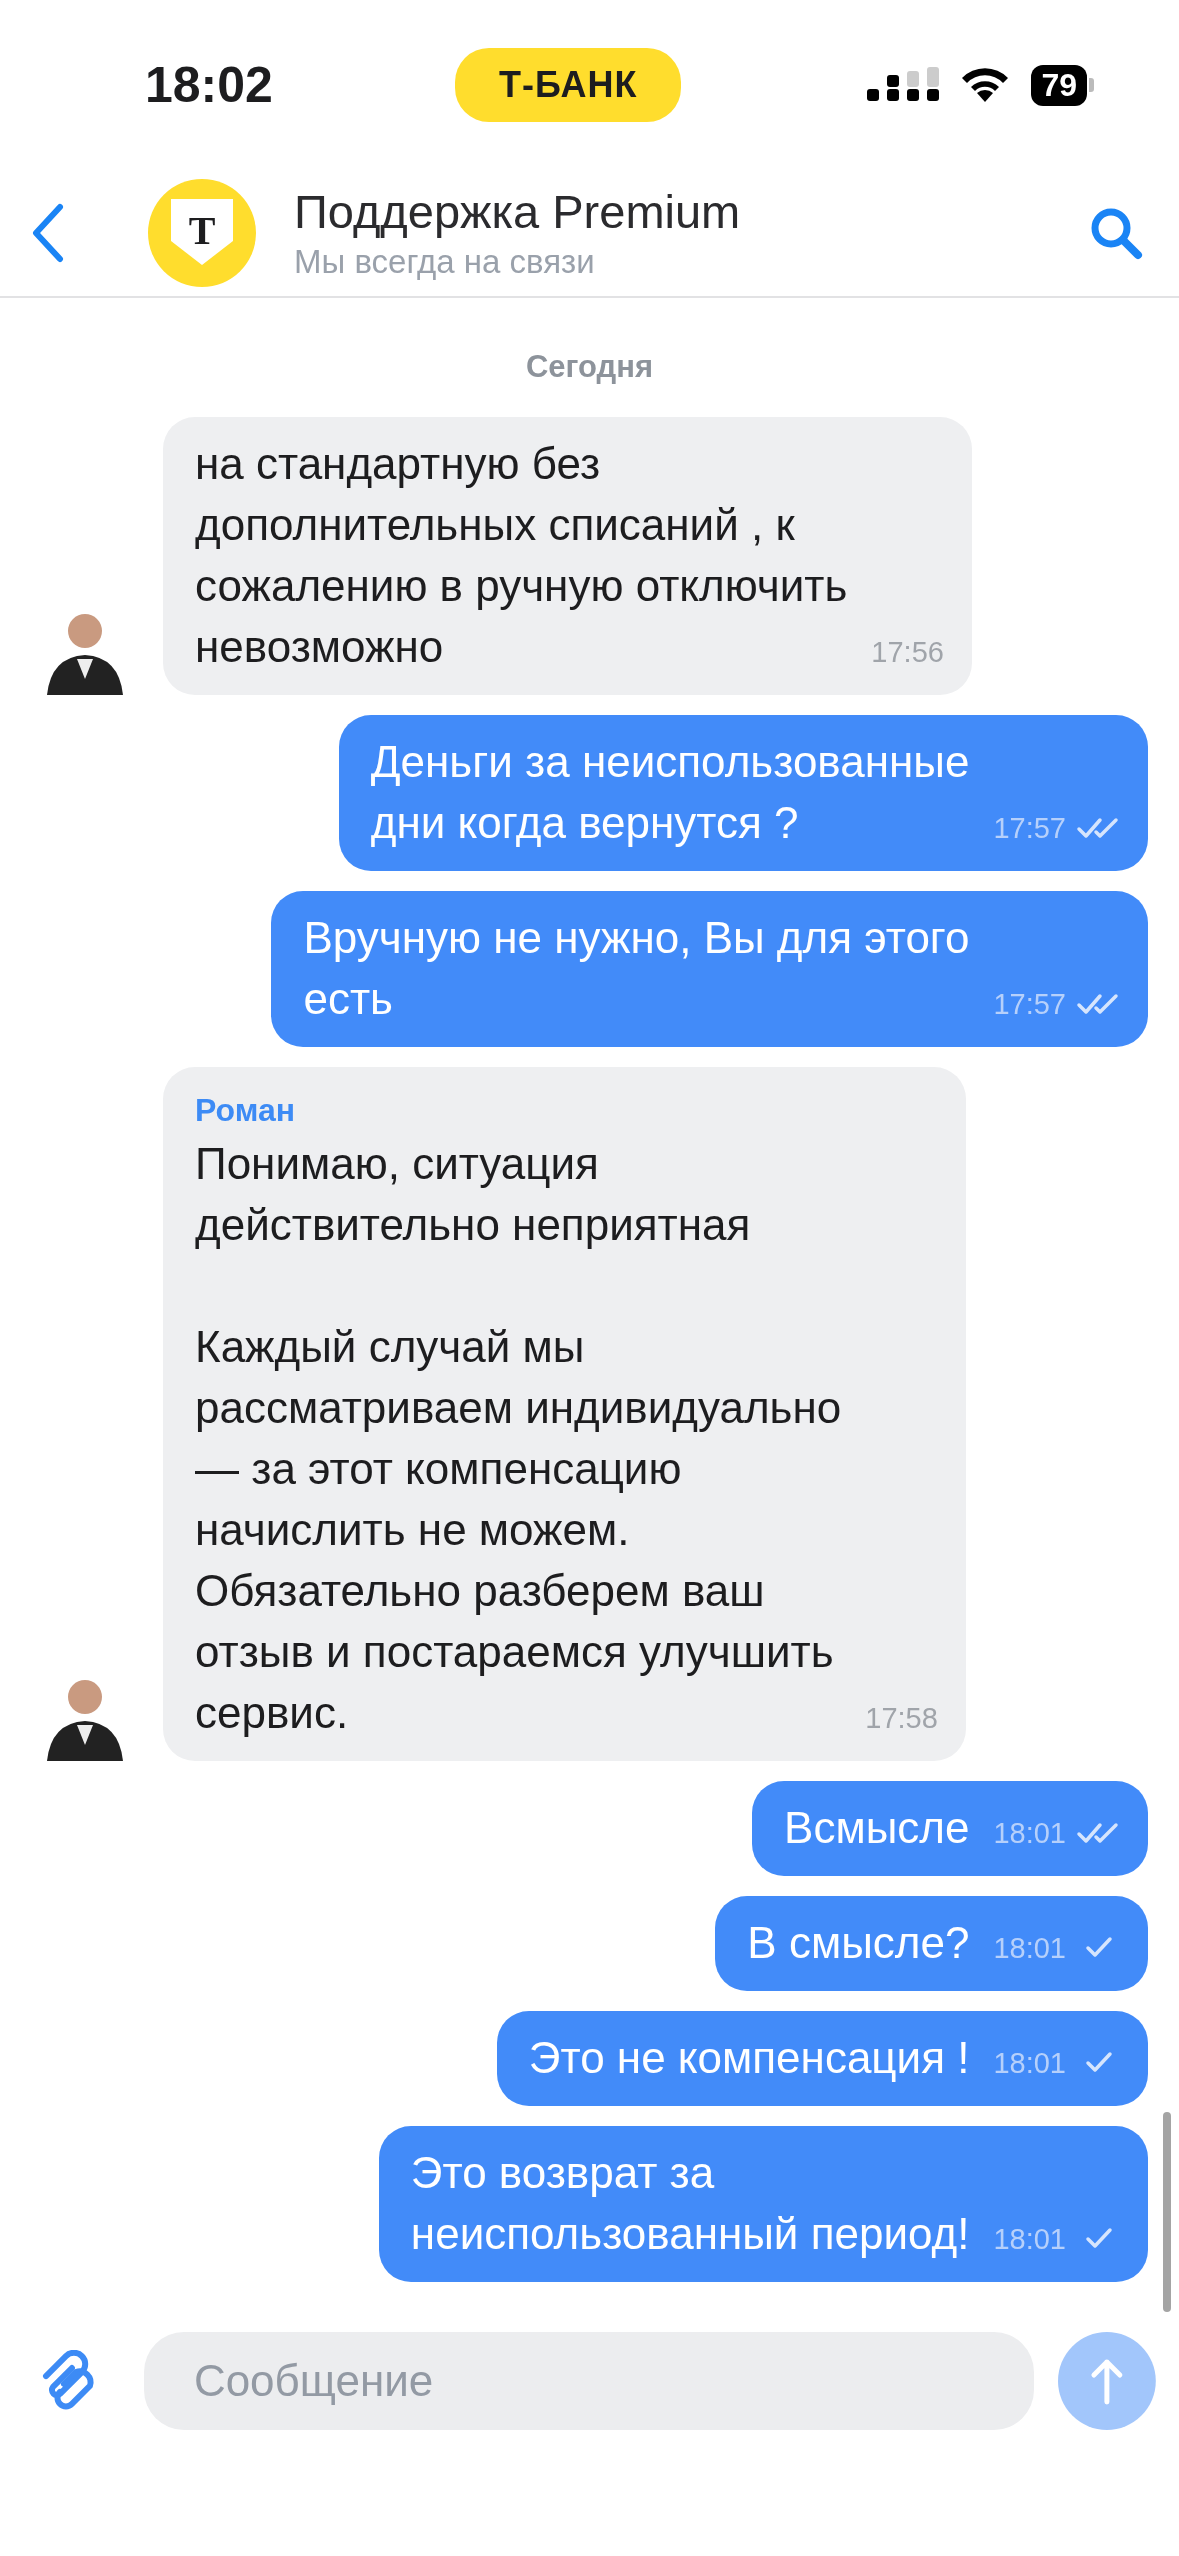  Describe the element at coordinates (858, 1943) in the screenshot. I see `message-text: В смысле?` at that location.